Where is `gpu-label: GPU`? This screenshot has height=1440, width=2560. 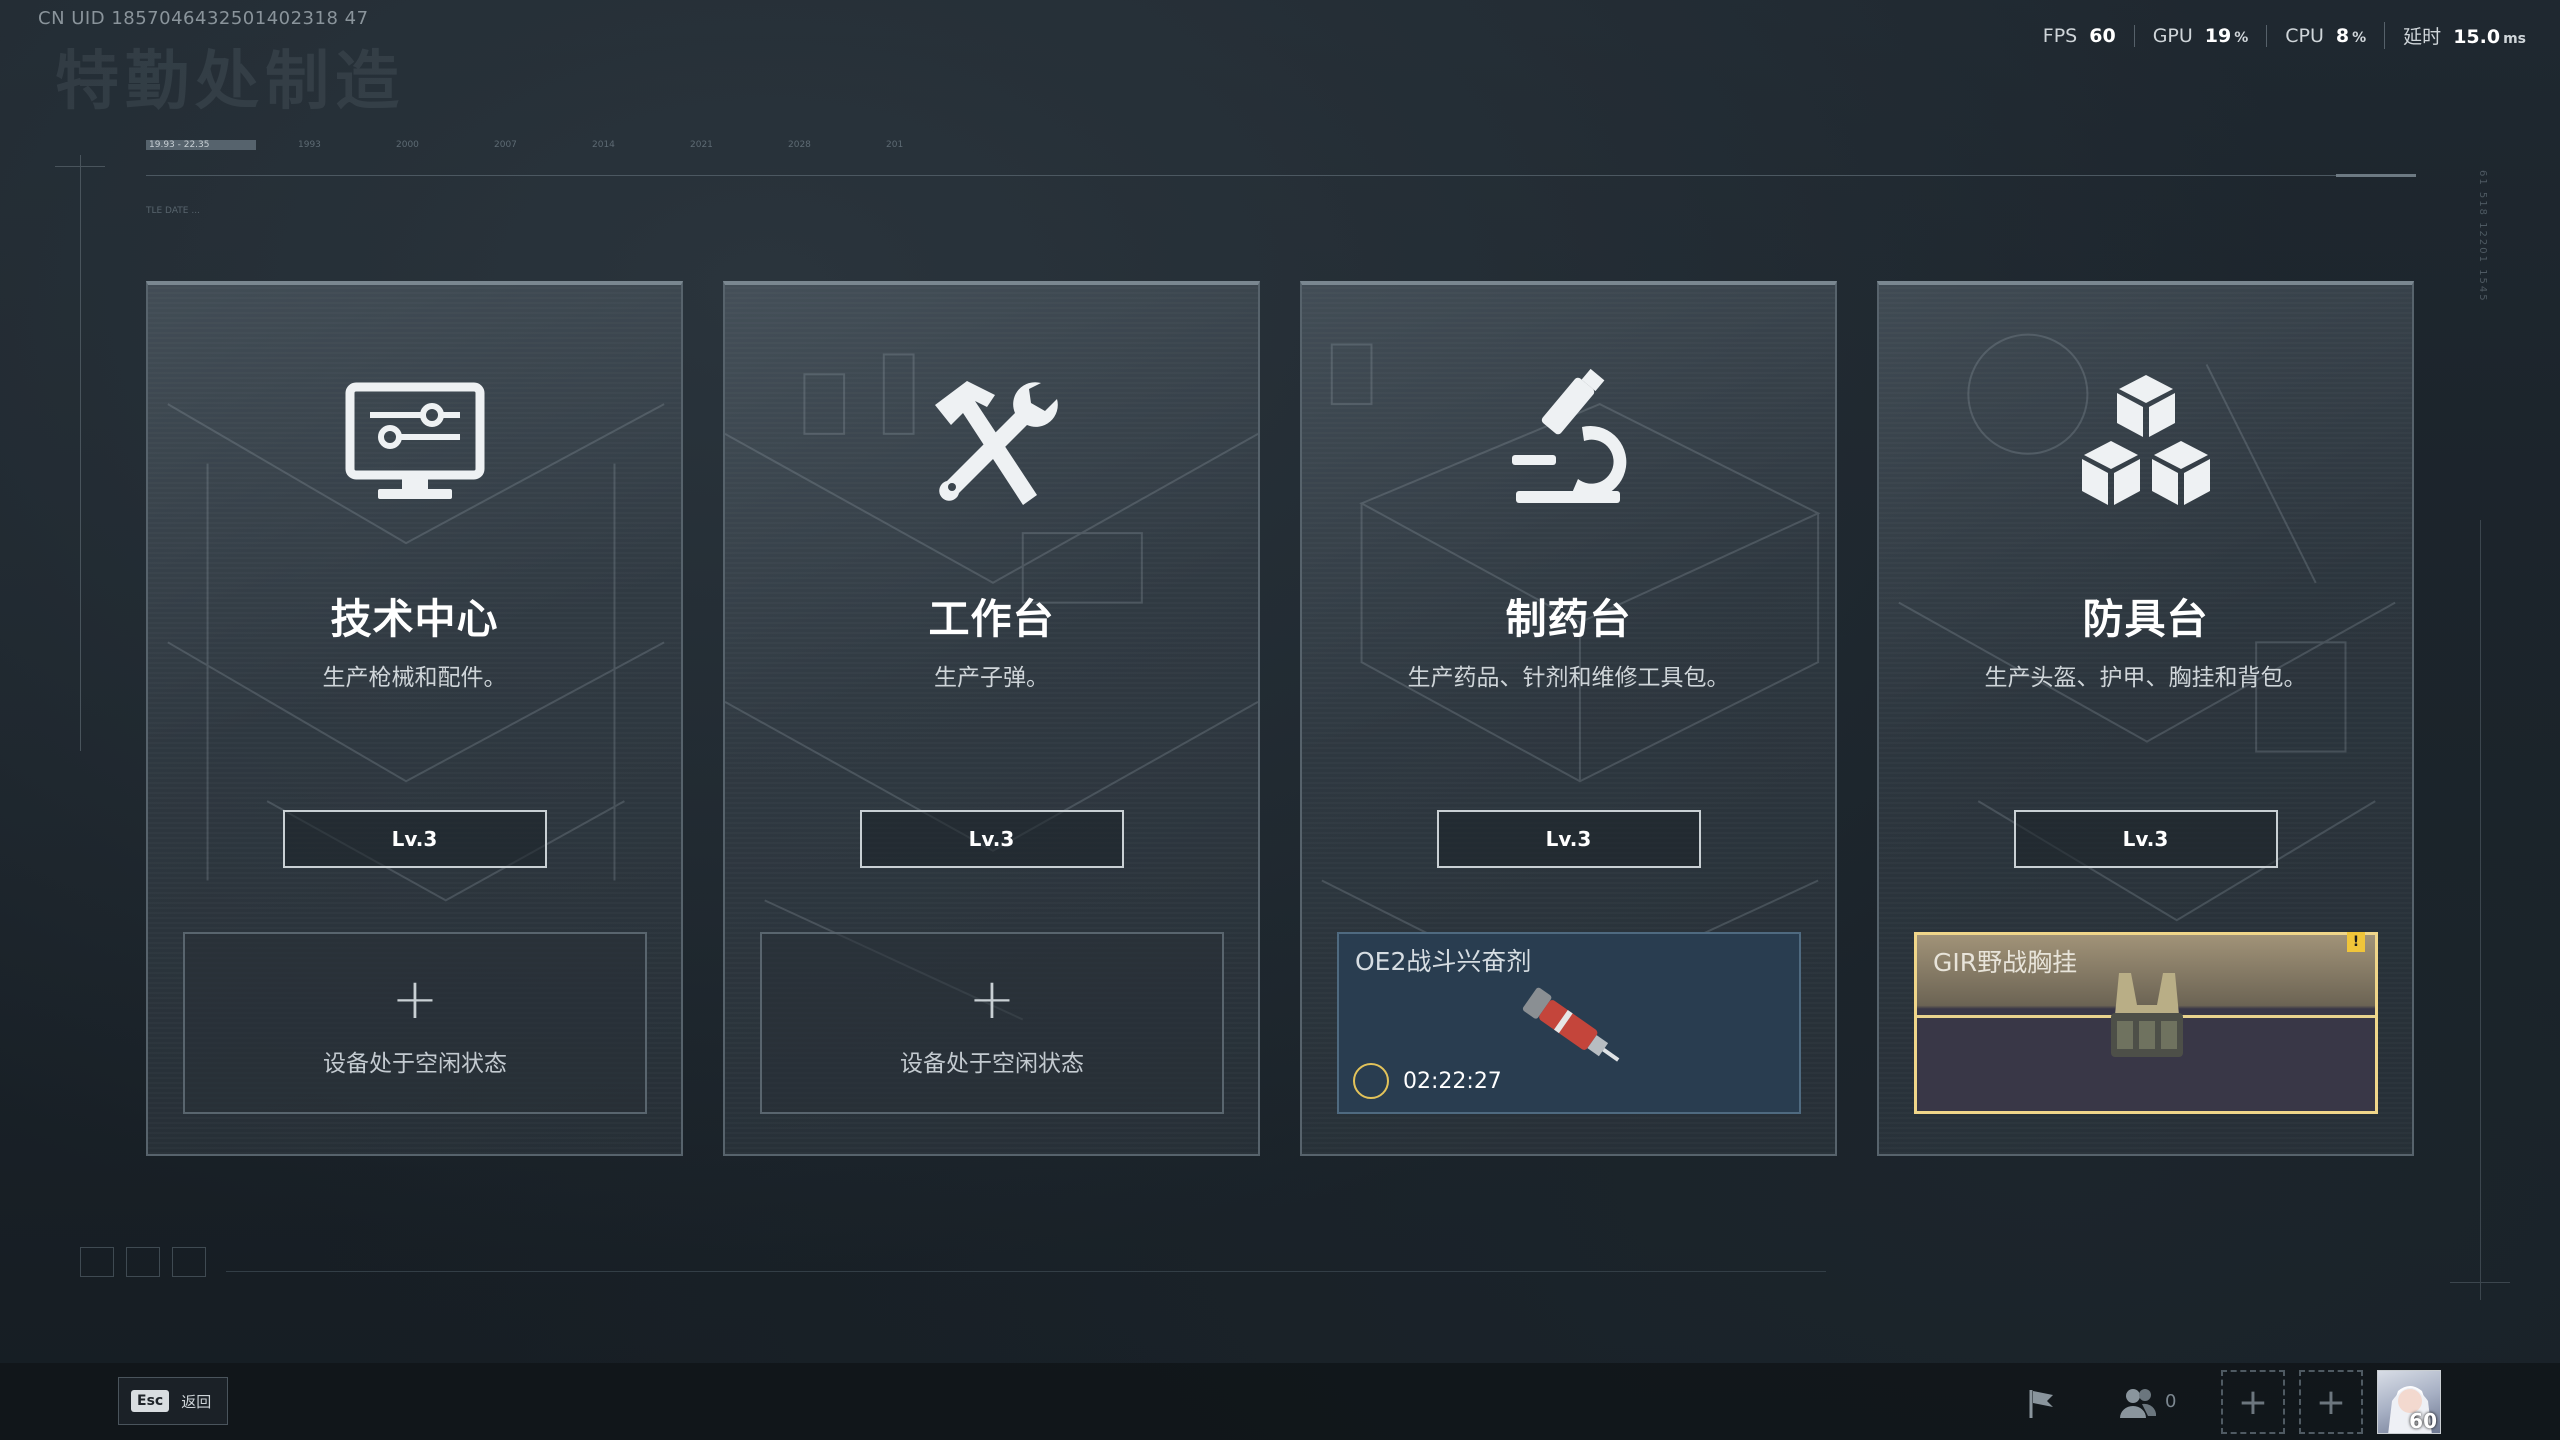
gpu-label: GPU is located at coordinates (2172, 35).